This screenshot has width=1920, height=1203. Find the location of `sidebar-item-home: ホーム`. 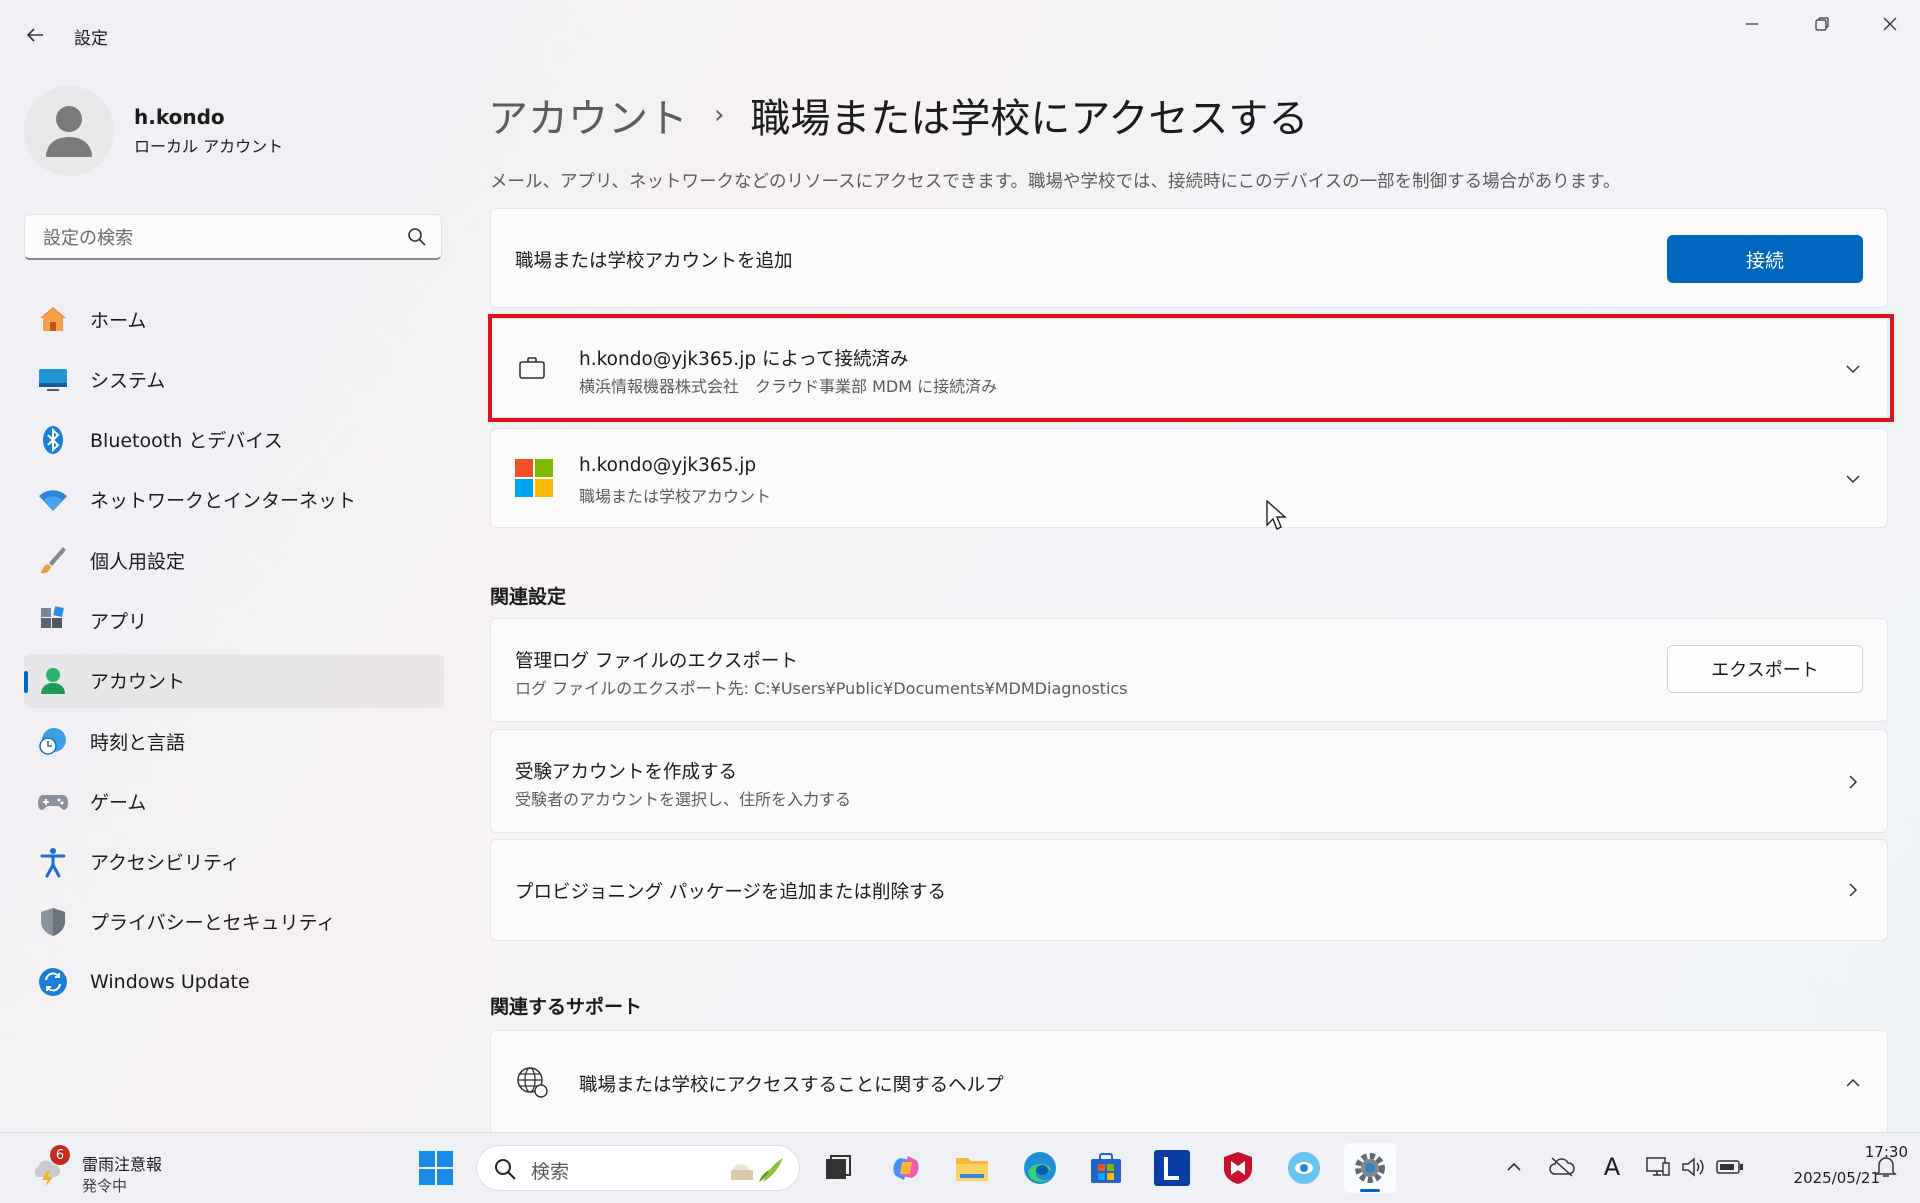

sidebar-item-home: ホーム is located at coordinates (234, 319).